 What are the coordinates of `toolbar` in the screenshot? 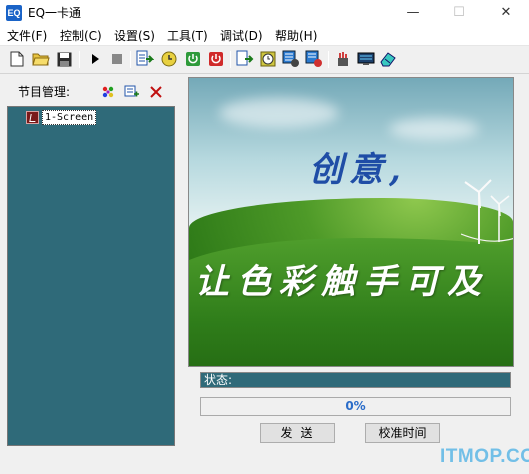 It's located at (264, 60).